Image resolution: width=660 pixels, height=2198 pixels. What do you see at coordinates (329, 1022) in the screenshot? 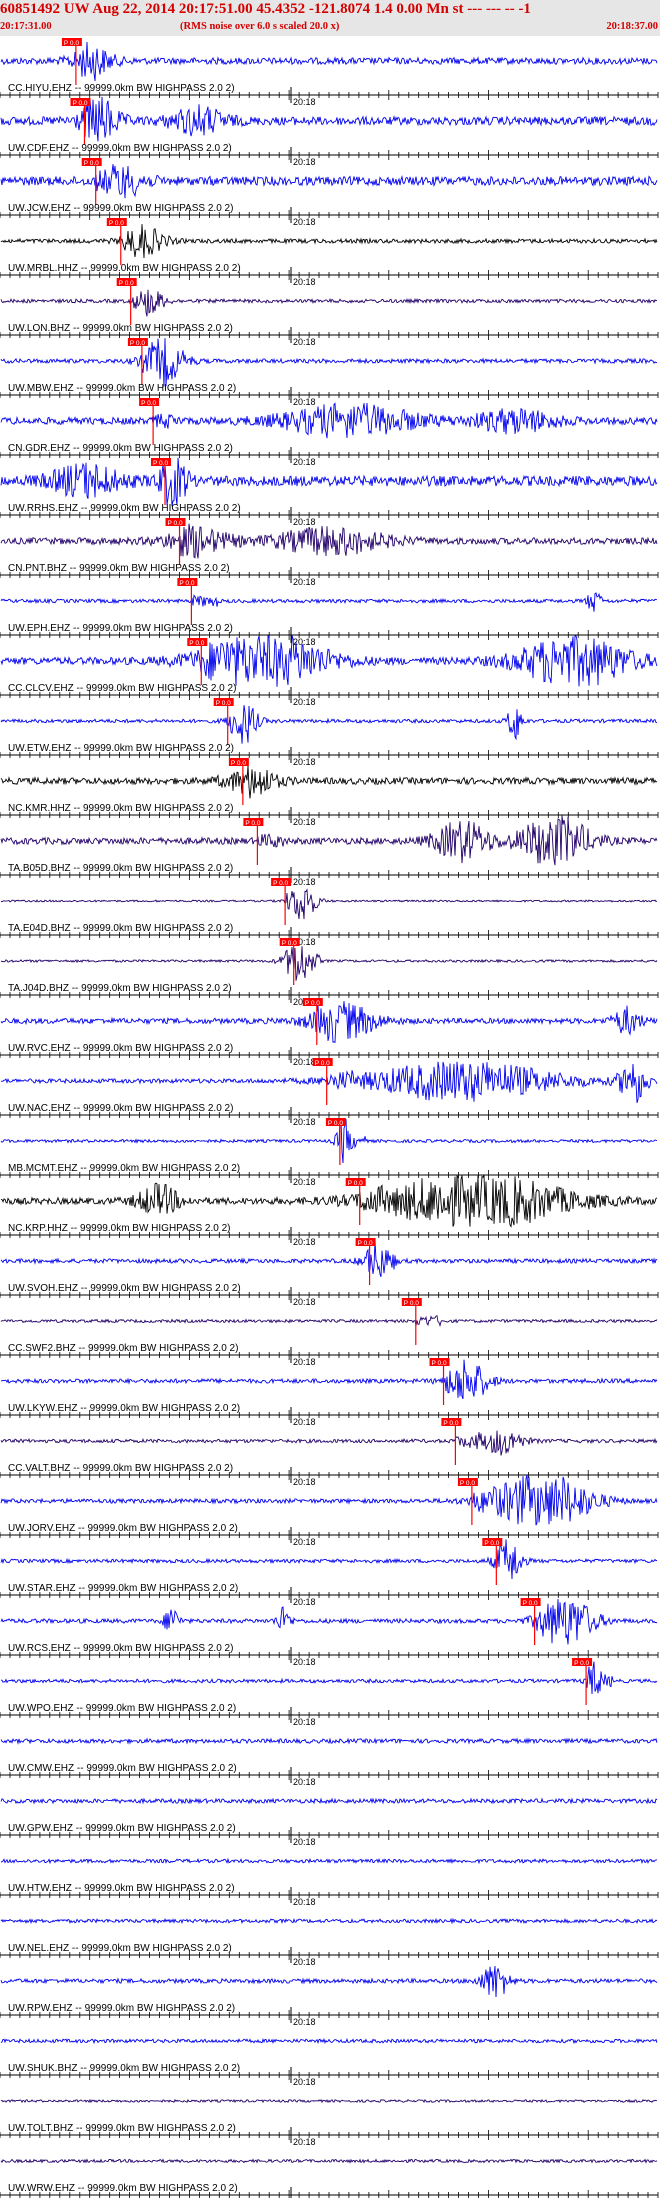
I see `station-ta-j04d-bhz-waveform` at bounding box center [329, 1022].